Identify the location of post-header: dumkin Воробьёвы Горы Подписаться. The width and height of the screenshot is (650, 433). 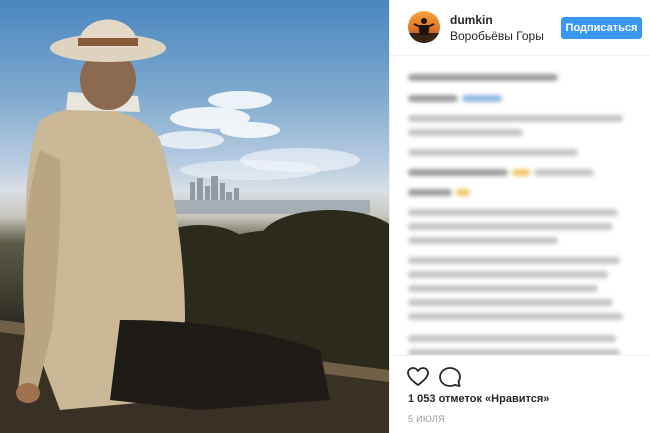
(520, 28).